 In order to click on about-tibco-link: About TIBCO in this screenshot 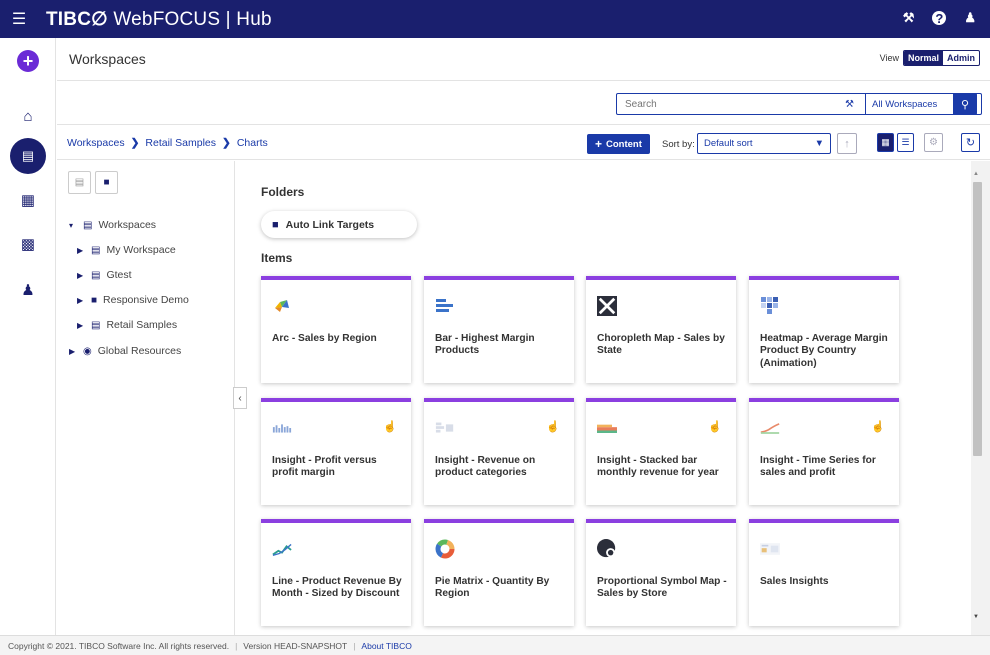, I will do `click(386, 646)`.